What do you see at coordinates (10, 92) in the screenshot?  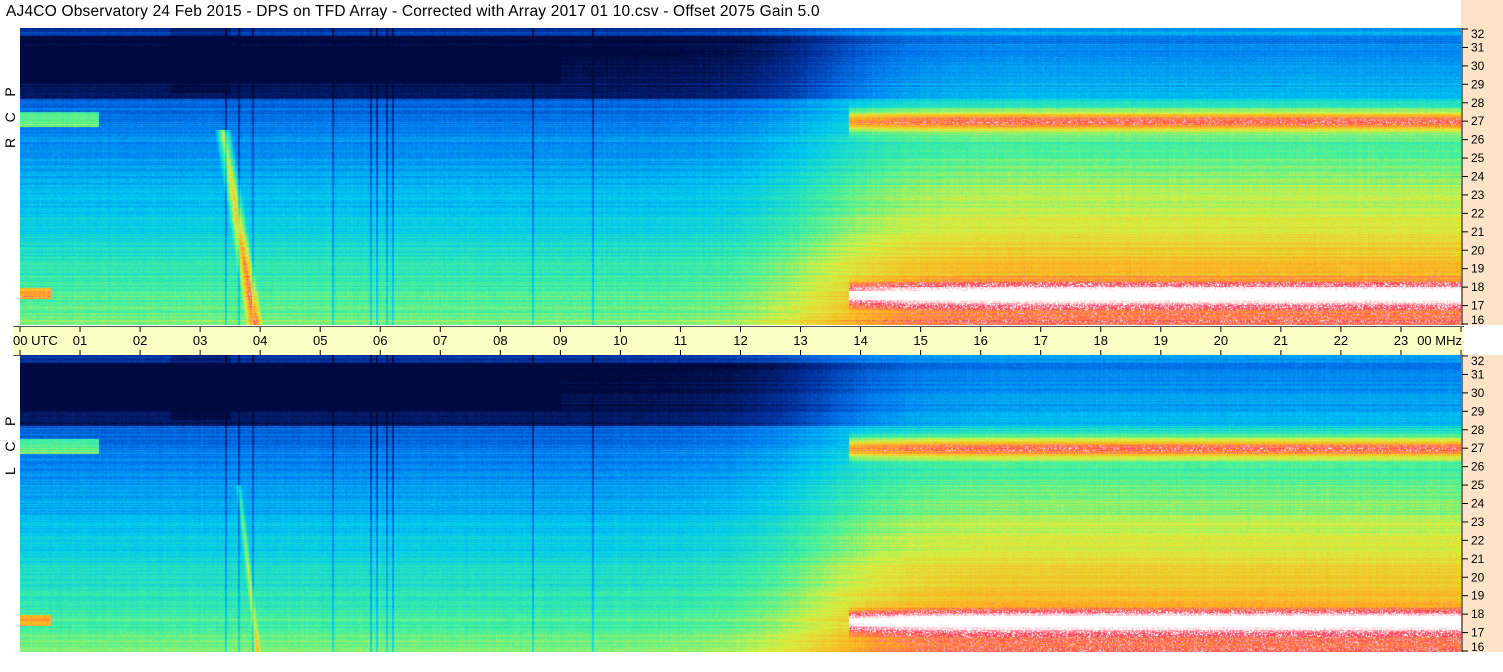 I see `rcp-label-p: P` at bounding box center [10, 92].